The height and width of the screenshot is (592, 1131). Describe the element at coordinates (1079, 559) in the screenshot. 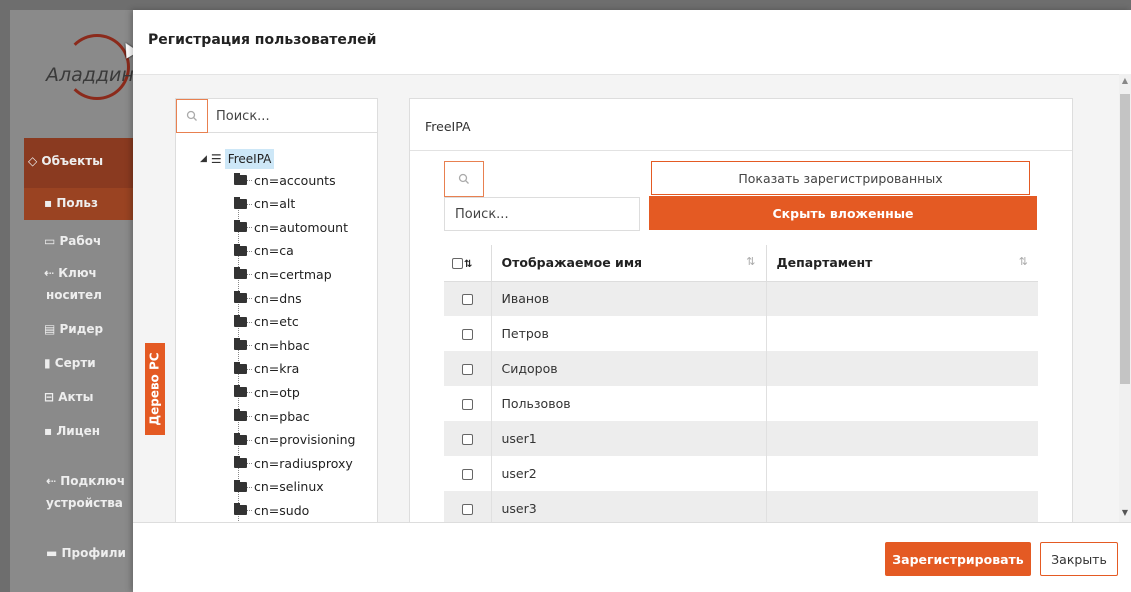

I see `close-button: Закрыть` at that location.